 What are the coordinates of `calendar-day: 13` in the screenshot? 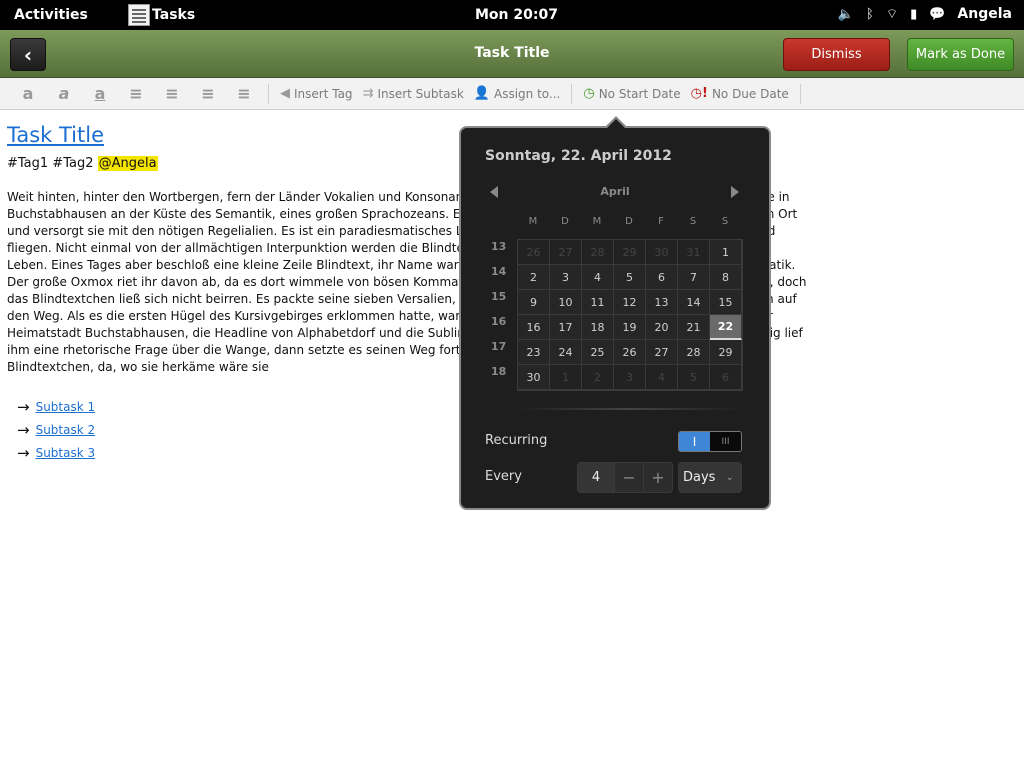 It's located at (662, 302).